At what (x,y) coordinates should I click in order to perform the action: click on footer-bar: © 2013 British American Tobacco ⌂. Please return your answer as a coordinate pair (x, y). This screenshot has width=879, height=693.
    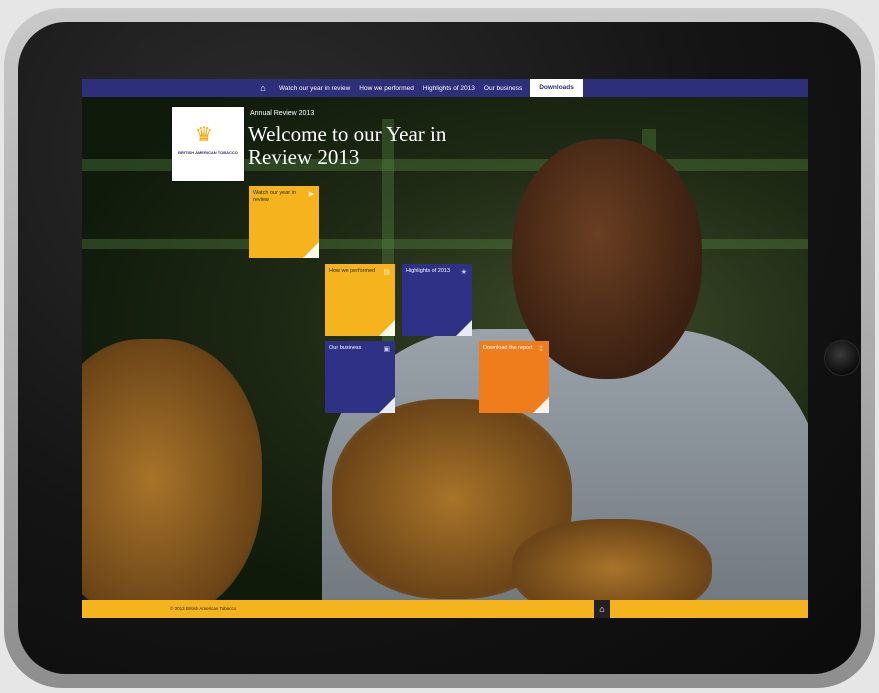
    Looking at the image, I should click on (445, 609).